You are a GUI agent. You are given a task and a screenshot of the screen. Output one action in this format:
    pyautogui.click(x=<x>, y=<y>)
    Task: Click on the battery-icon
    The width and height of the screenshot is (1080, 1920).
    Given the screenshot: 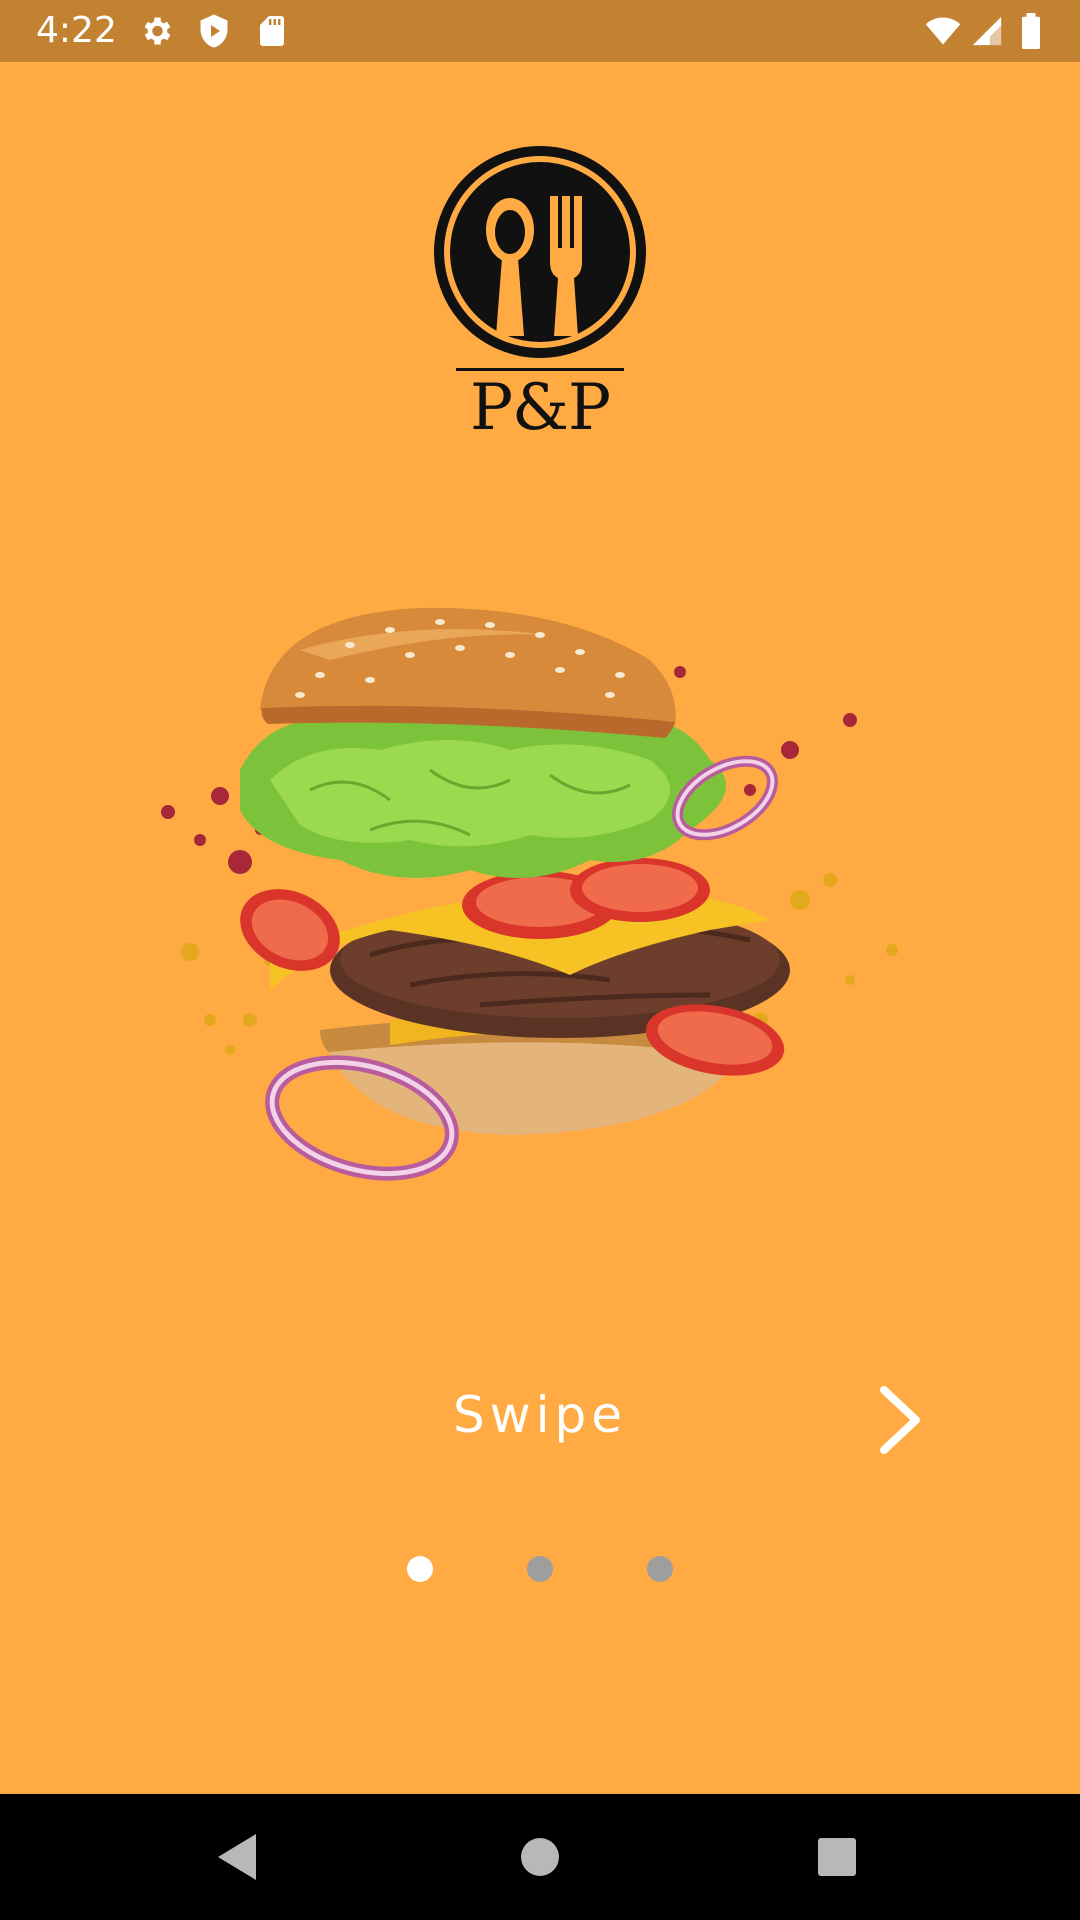 What is the action you would take?
    pyautogui.click(x=1031, y=31)
    